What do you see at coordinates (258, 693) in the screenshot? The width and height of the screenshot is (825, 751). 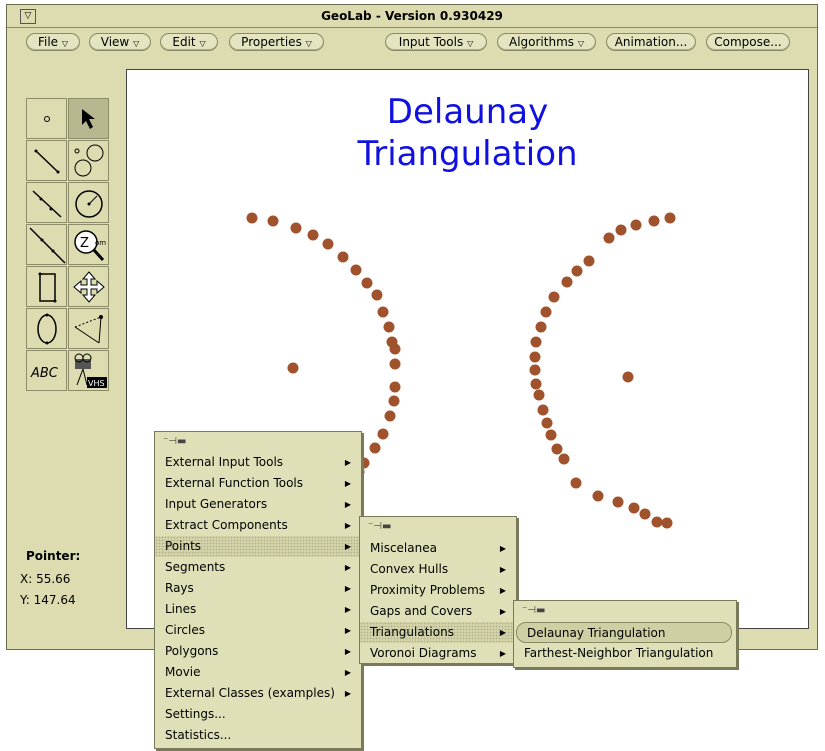 I see `menu1-item: External Classes (examples) ▶` at bounding box center [258, 693].